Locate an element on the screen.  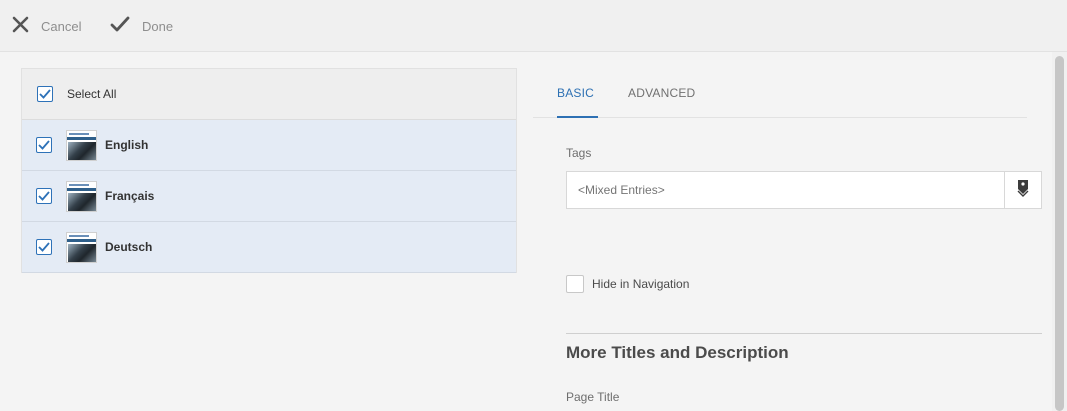
checkmark-icon is located at coordinates (126, 26).